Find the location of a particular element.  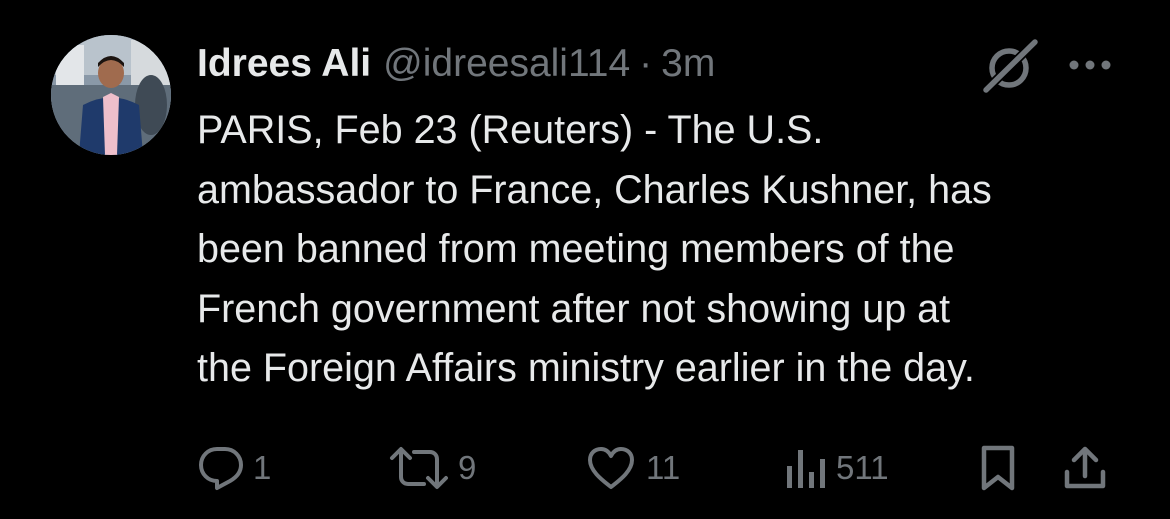

grok-icon is located at coordinates (1010, 66).